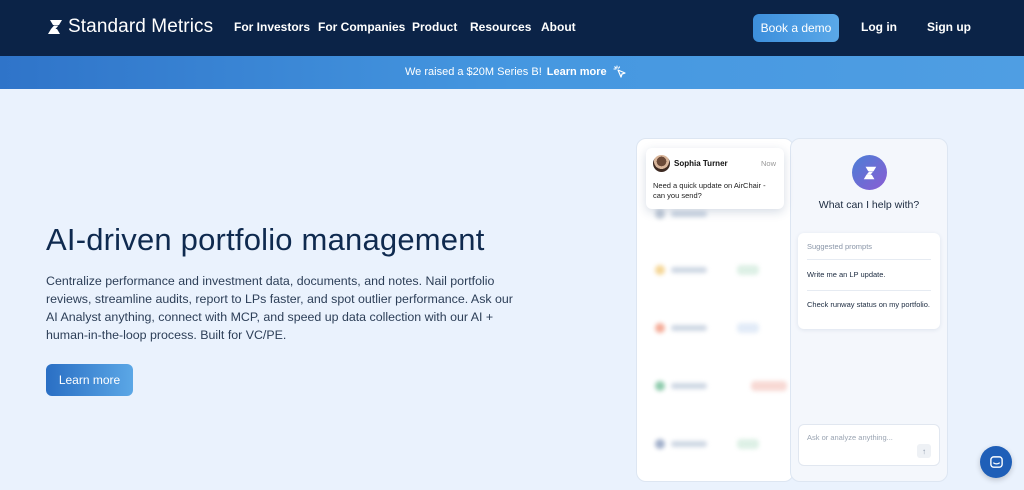 This screenshot has width=1024, height=490. Describe the element at coordinates (661, 163) in the screenshot. I see `avatar` at that location.